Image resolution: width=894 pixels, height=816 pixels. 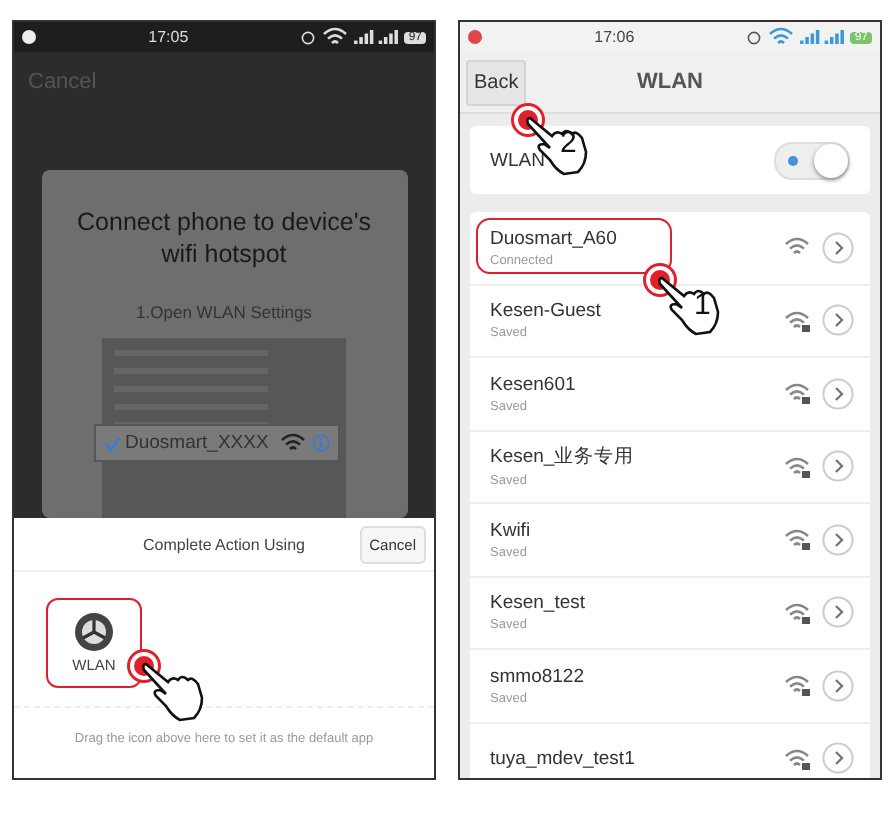 What do you see at coordinates (670, 82) in the screenshot?
I see `screen-title: WLAN` at bounding box center [670, 82].